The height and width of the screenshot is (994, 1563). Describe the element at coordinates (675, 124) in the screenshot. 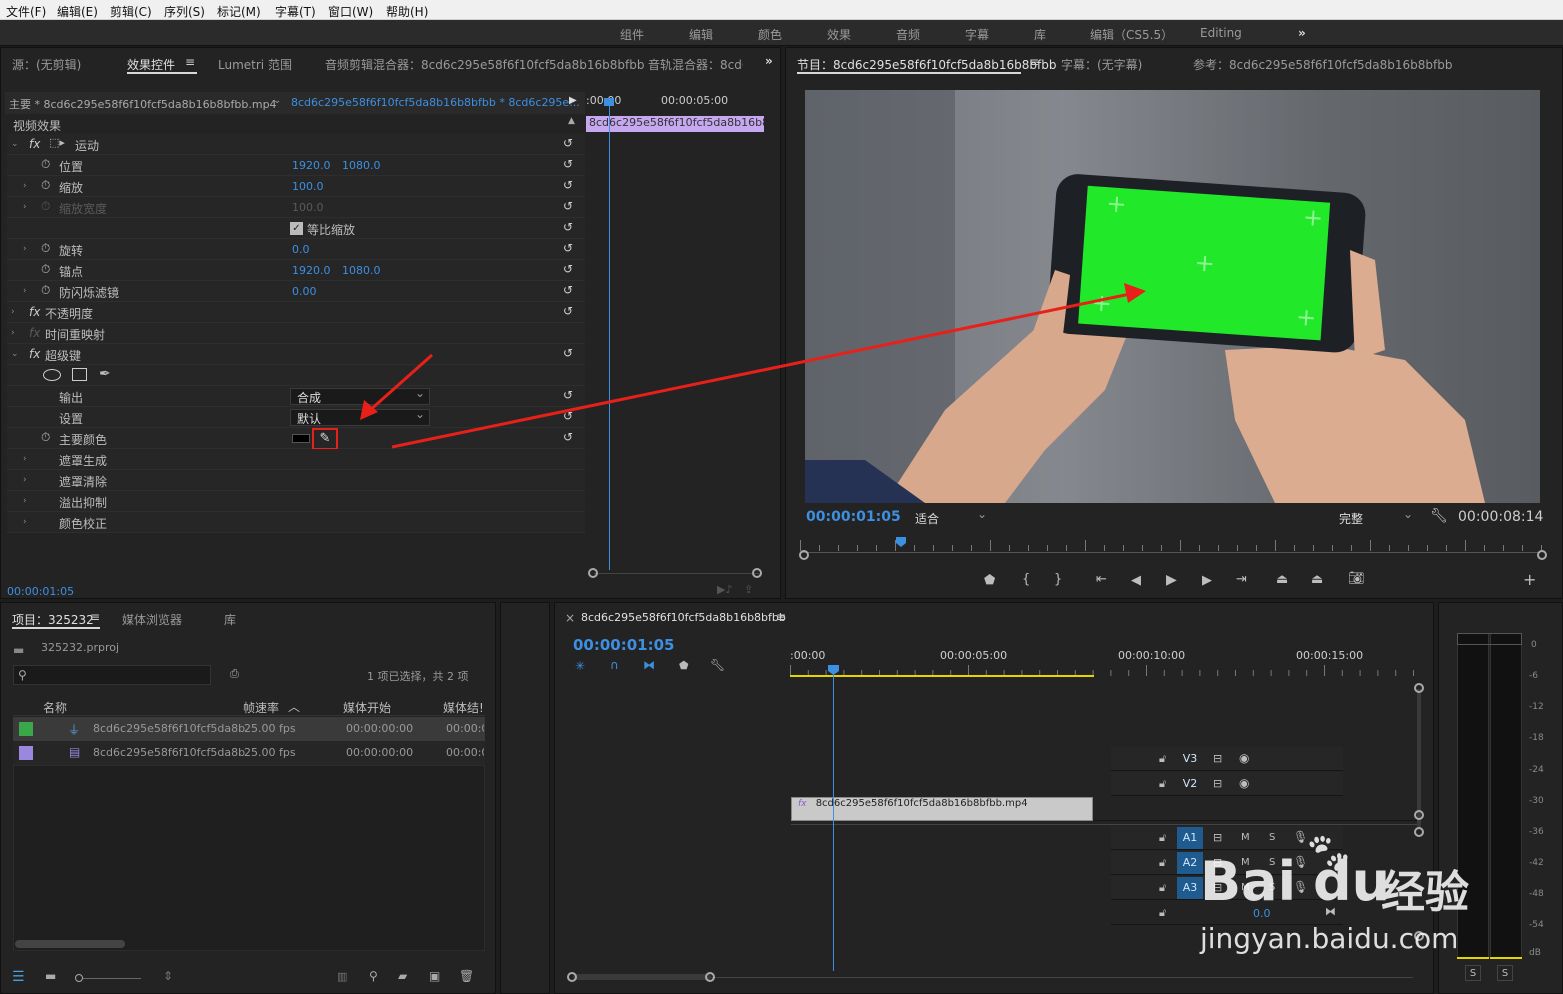

I see `ec-clip-bar: 8cd6c295e58f6f10fcf5da8b16b8bfbb` at that location.